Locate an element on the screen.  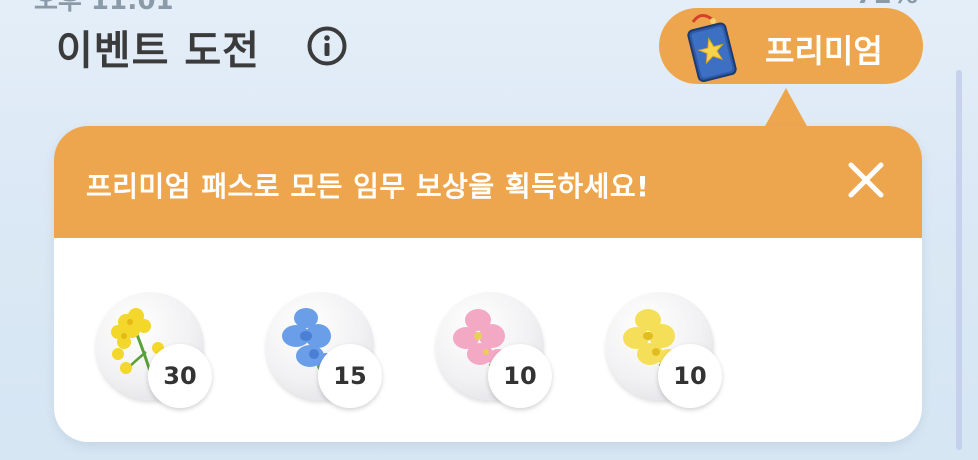
reward-count: 15 is located at coordinates (350, 376).